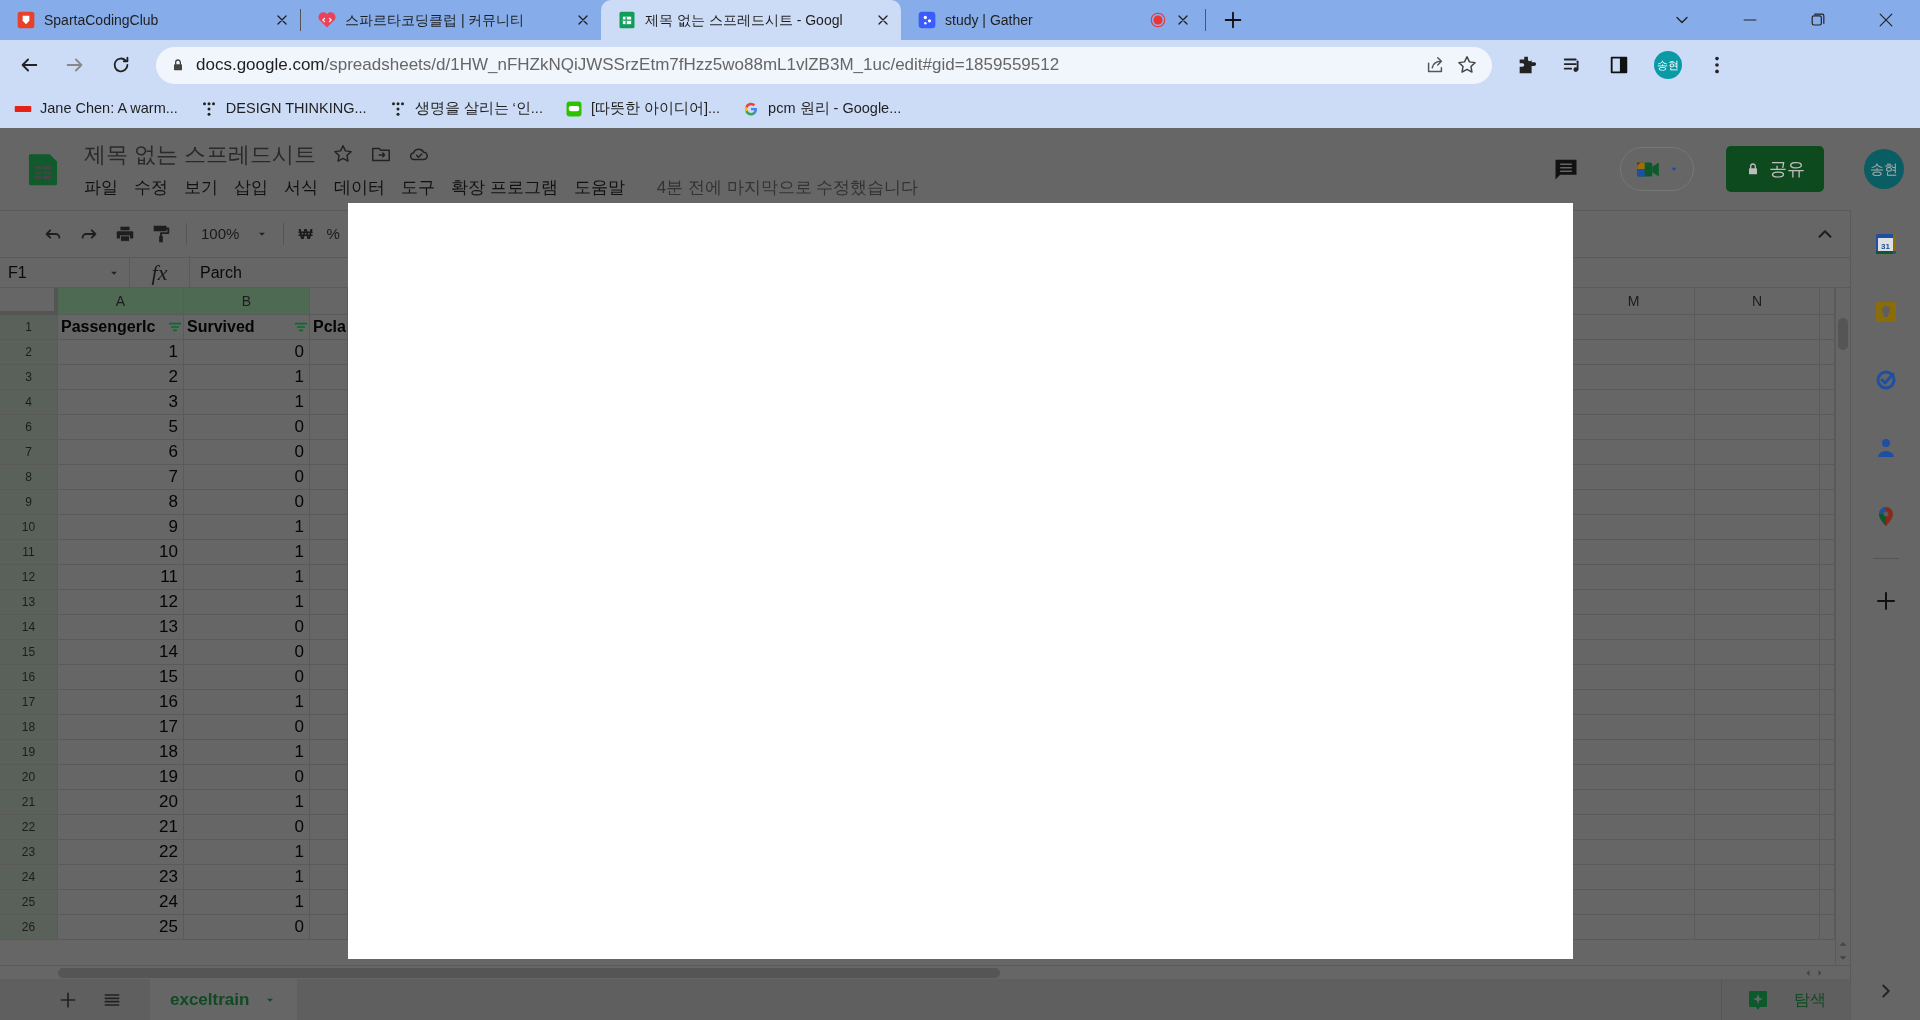 The width and height of the screenshot is (1920, 1020). Describe the element at coordinates (418, 187) in the screenshot. I see `menu-item: 도구` at that location.